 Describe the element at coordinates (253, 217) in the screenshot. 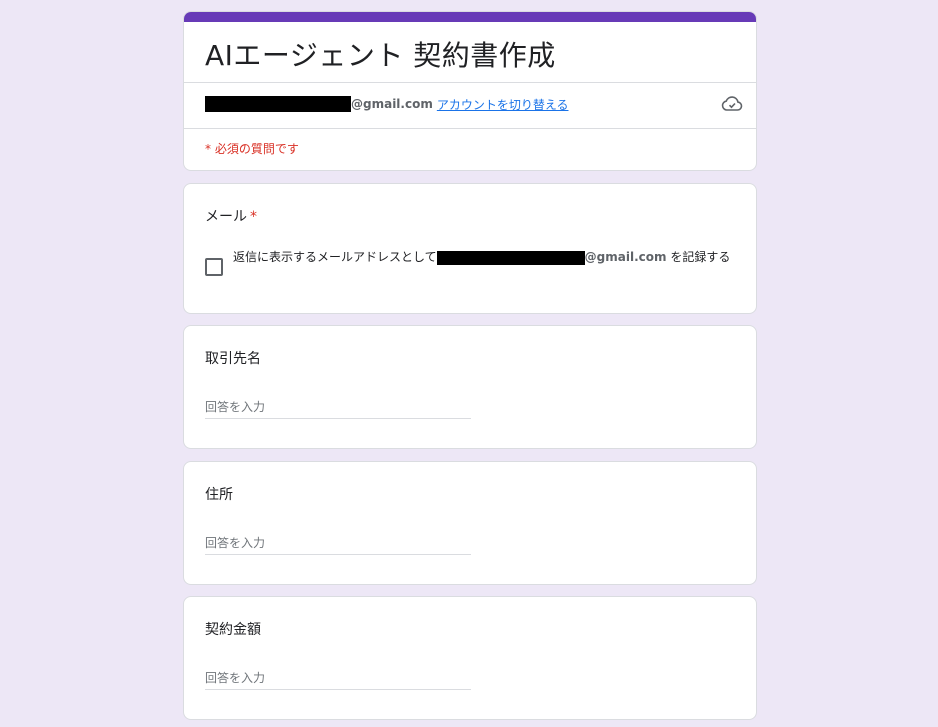

I see `required-star: *` at that location.